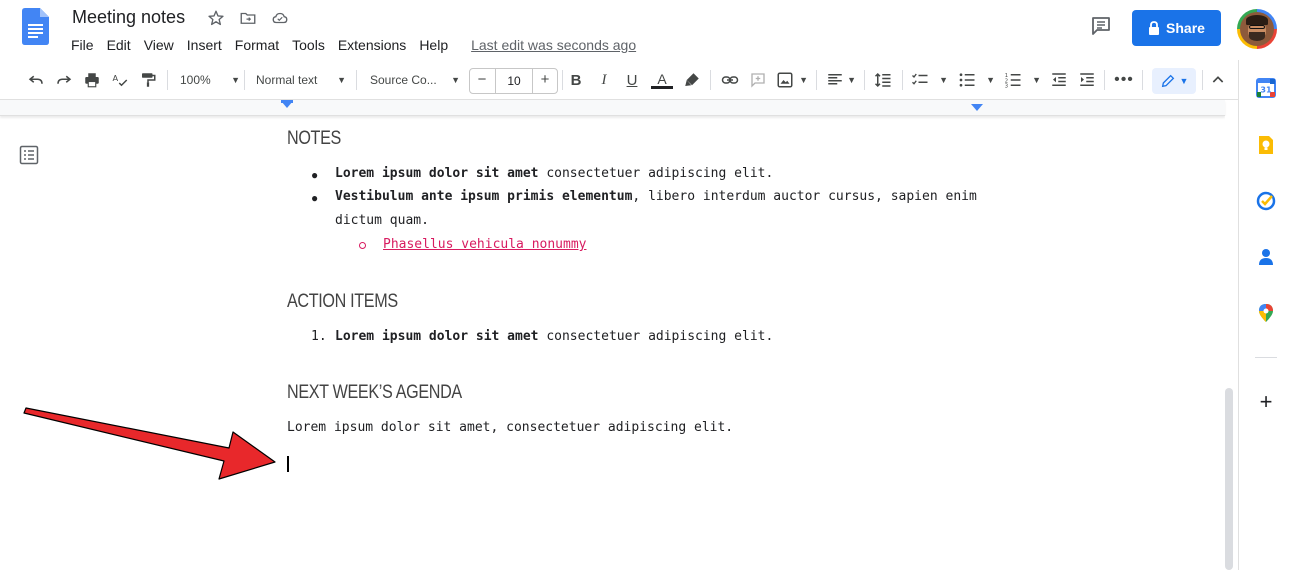  Describe the element at coordinates (482, 81) in the screenshot. I see `decrease-font-size-button: −` at that location.